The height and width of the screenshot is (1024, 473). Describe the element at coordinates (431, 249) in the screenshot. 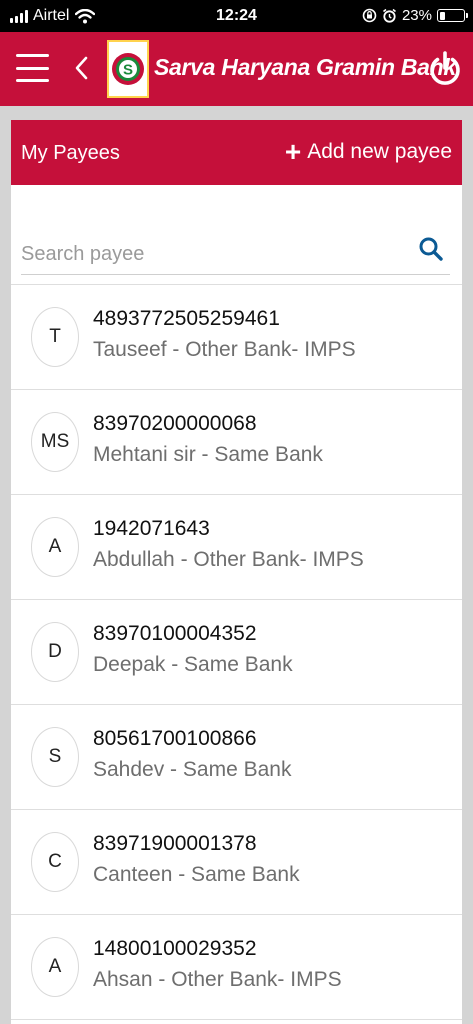

I see `search-icon` at that location.